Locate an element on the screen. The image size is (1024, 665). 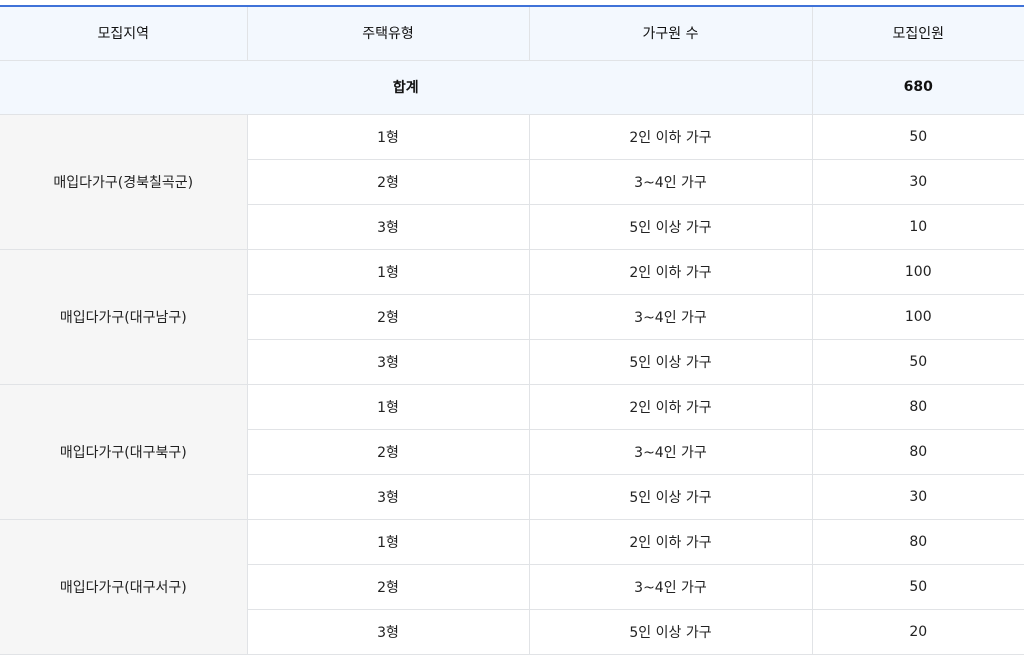
table-header: 모집지역 주택유형 가구원 수 모집인원 is located at coordinates (512, 33).